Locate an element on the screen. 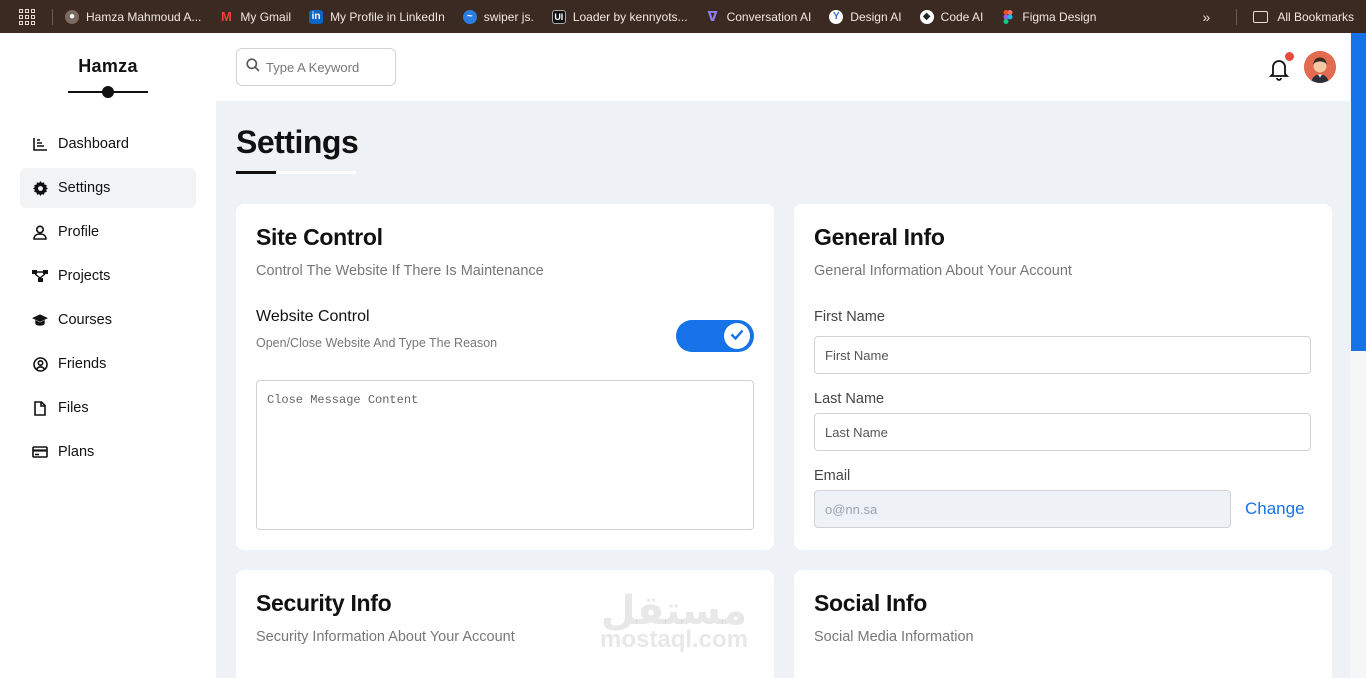 The width and height of the screenshot is (1366, 678). sidebar-item-label: Plans is located at coordinates (76, 452).